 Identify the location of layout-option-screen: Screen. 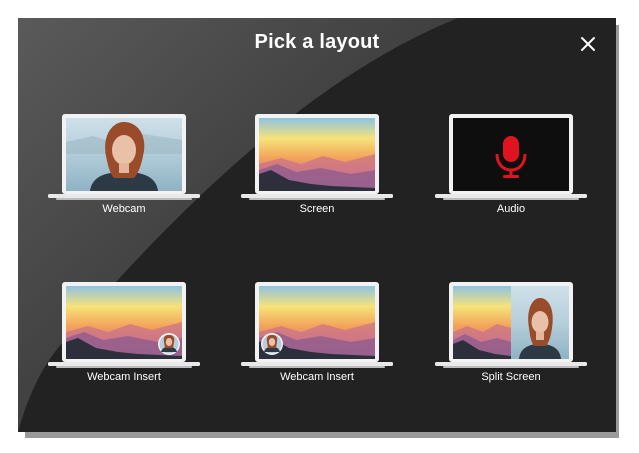
(317, 169).